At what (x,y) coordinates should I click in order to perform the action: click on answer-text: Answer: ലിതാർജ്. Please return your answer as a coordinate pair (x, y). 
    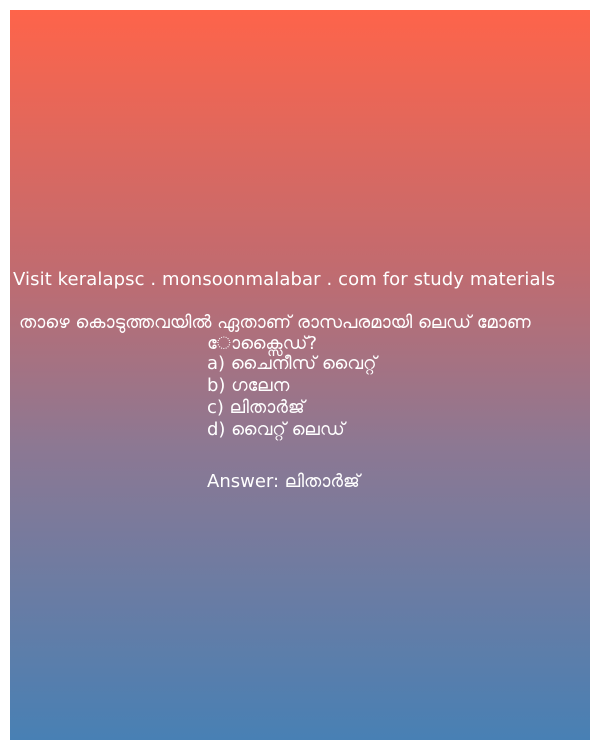
    Looking at the image, I should click on (283, 481).